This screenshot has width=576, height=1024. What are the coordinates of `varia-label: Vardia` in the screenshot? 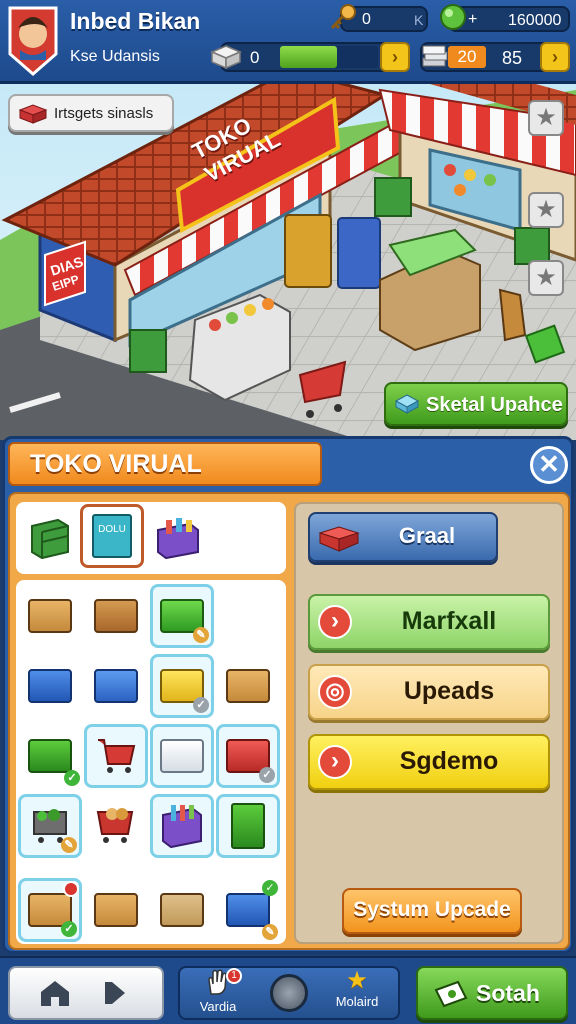 It's located at (218, 1006).